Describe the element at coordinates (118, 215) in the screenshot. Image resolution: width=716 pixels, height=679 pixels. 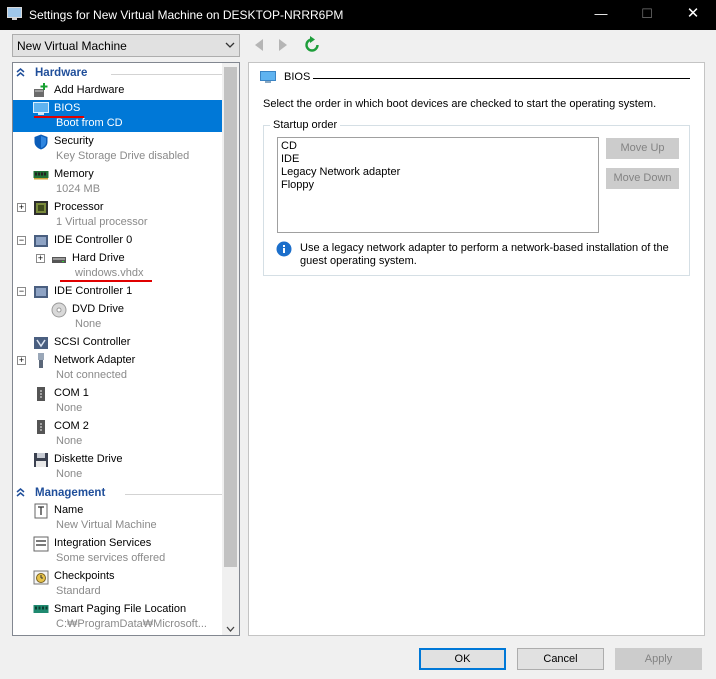
I see `sidebar-item-processor: + Processor 1 Virtual processor` at that location.